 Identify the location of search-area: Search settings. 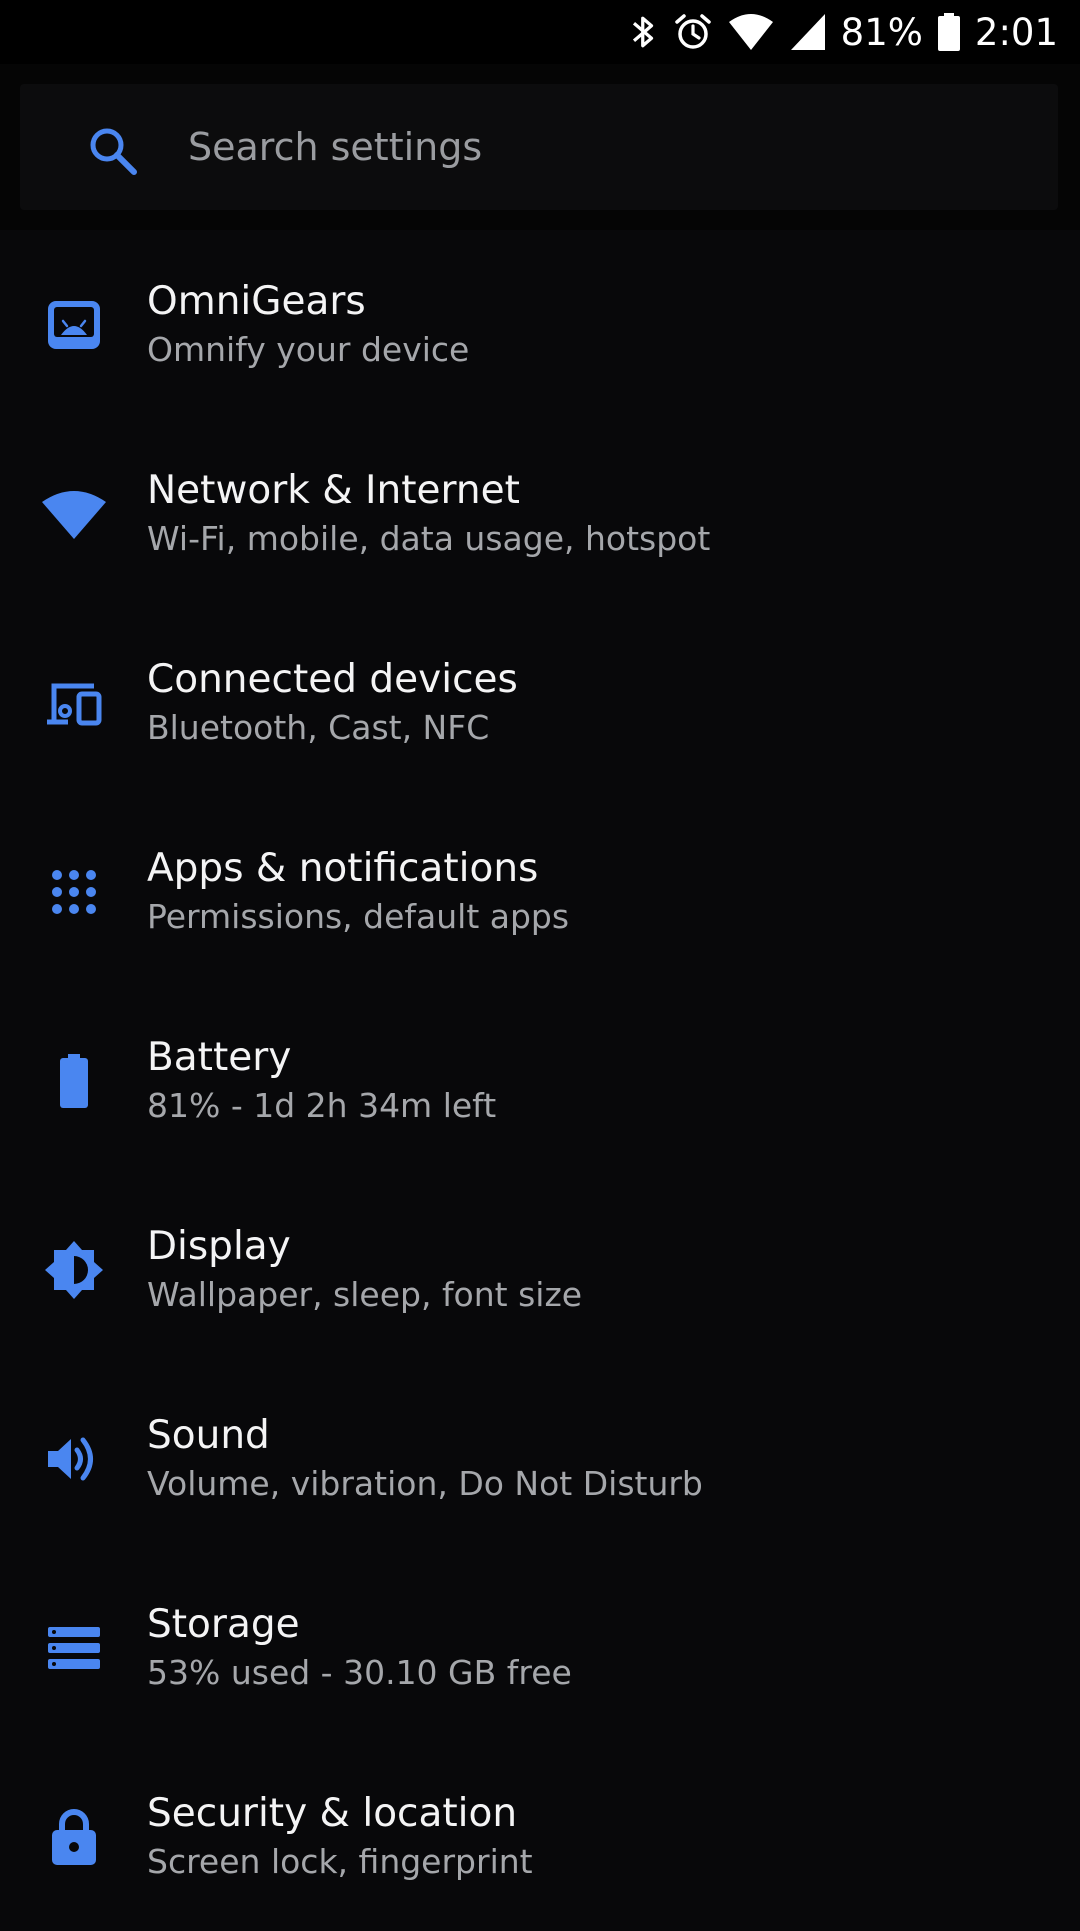
(540, 147).